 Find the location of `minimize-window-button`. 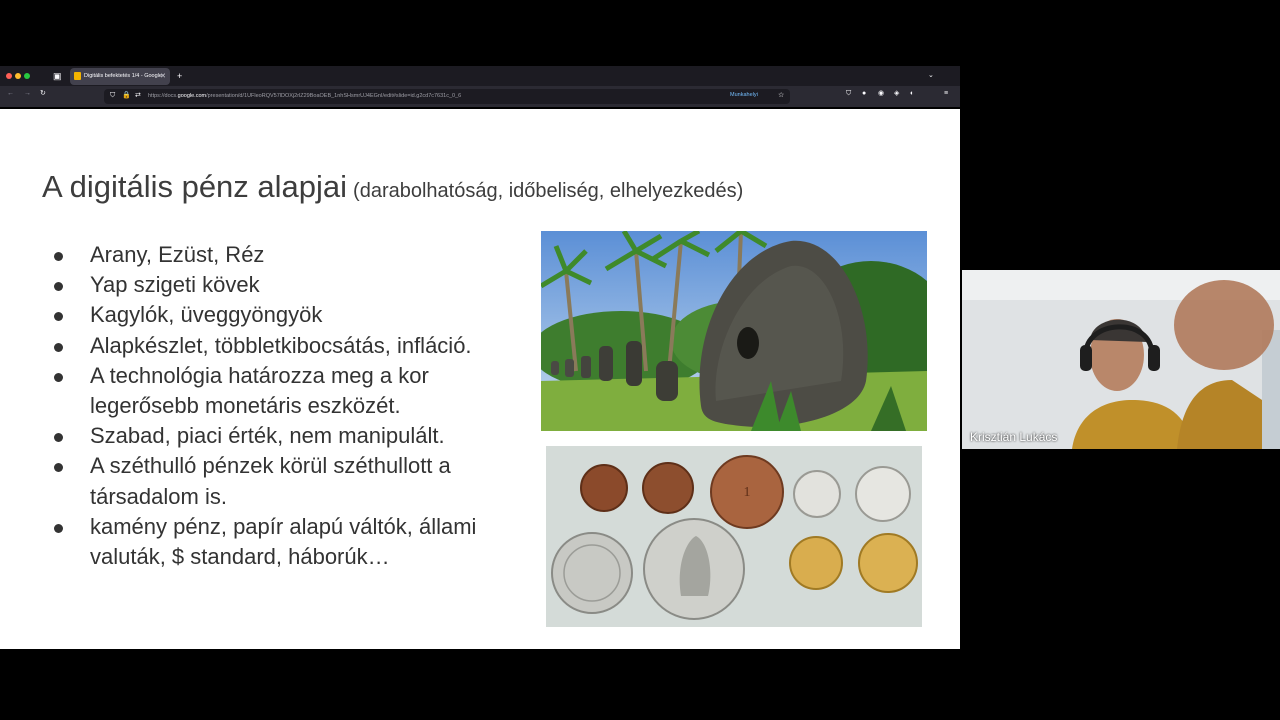

minimize-window-button is located at coordinates (18, 76).